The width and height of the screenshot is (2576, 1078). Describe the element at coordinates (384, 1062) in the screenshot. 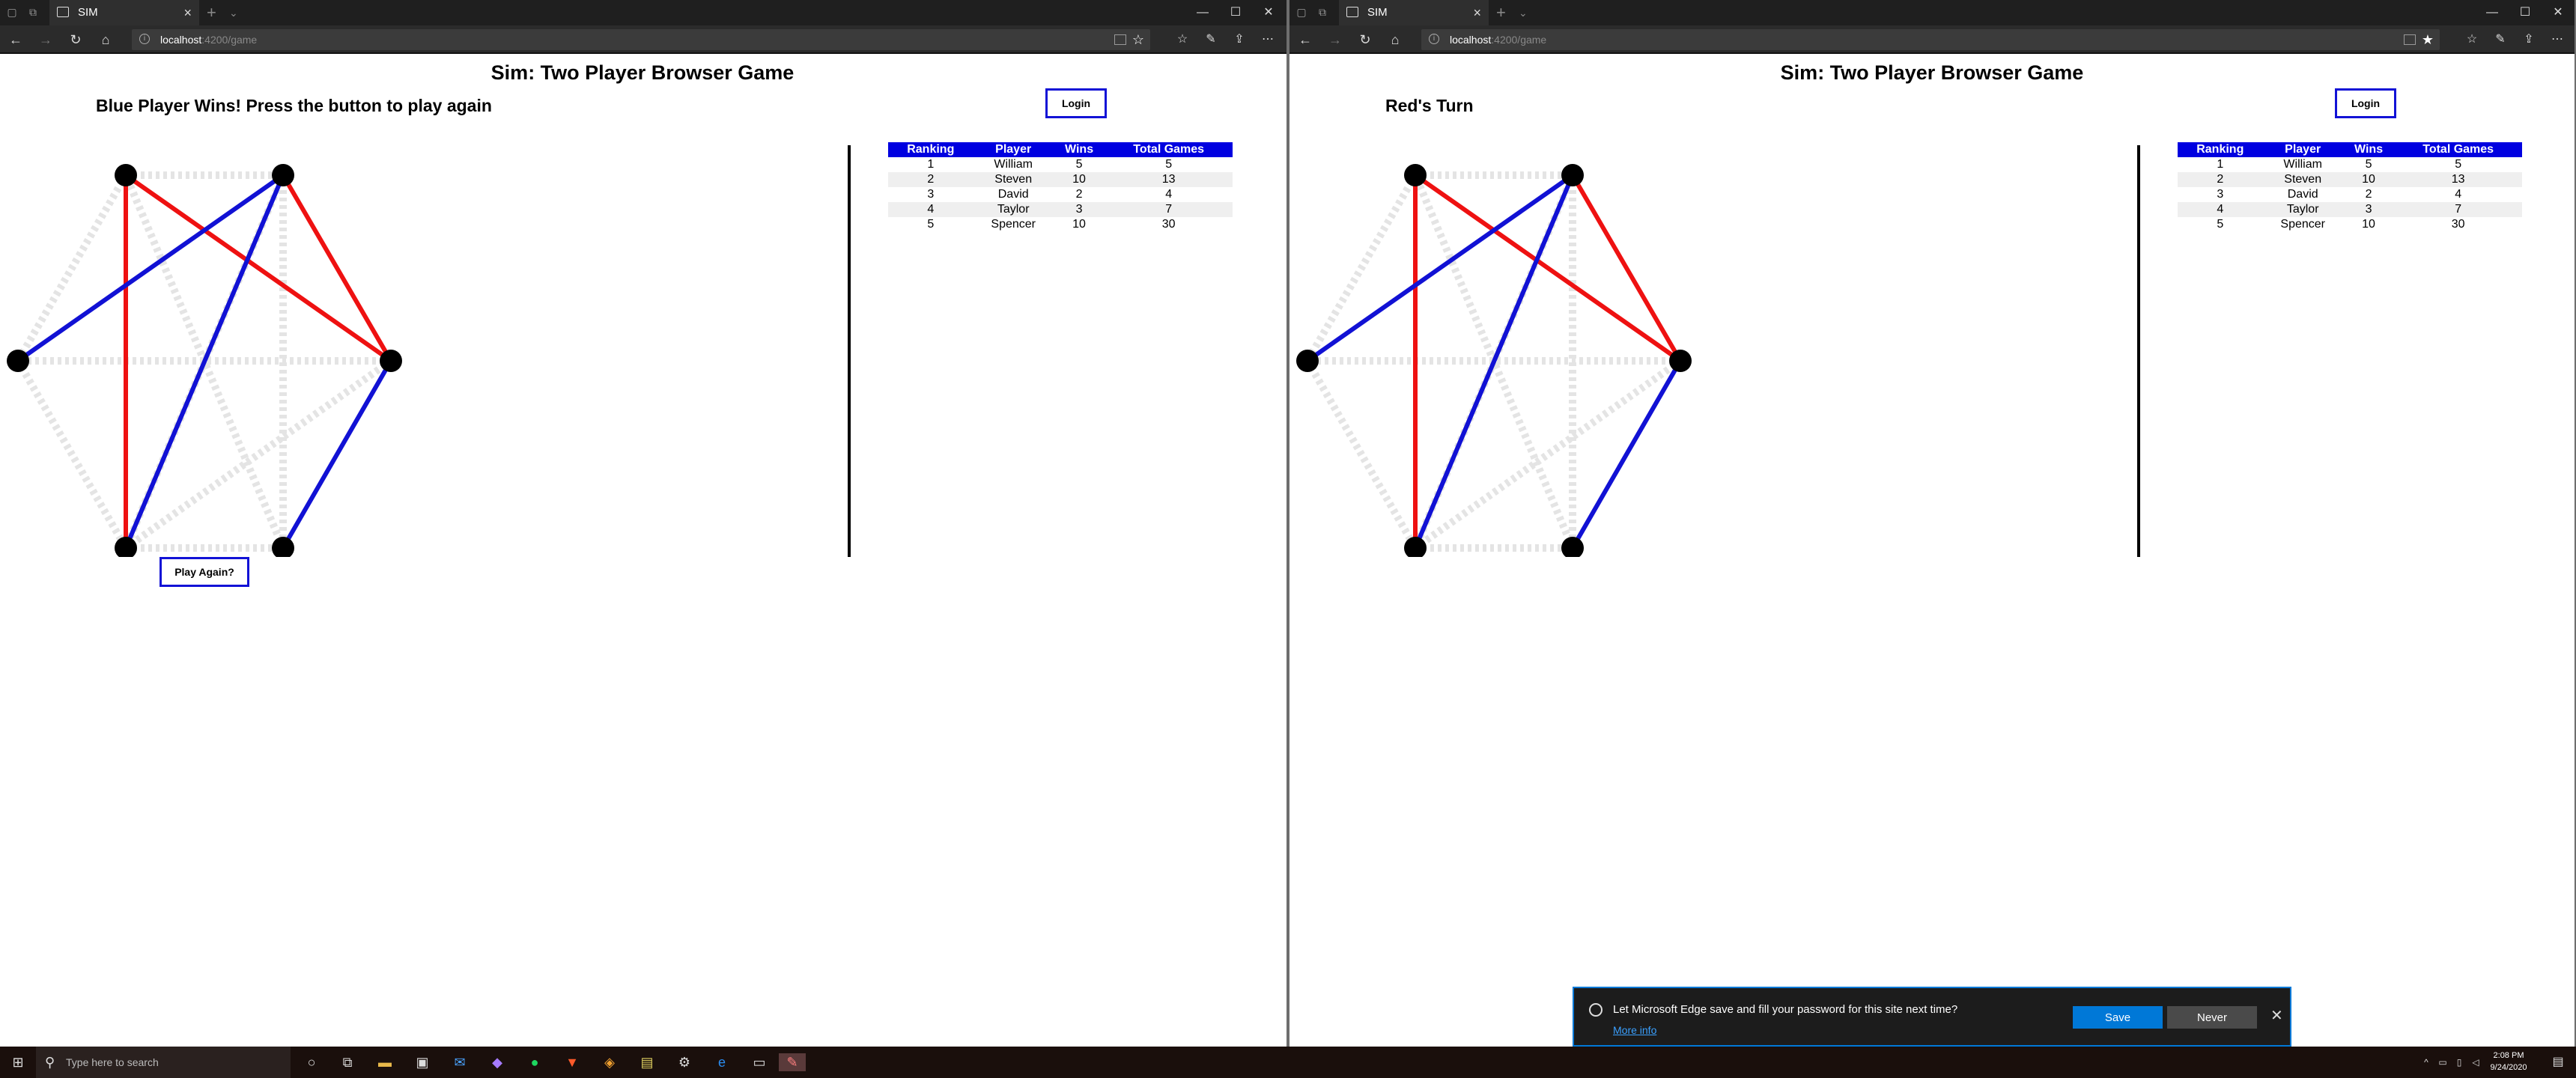

I see `file-explorer-icon: ▬` at that location.